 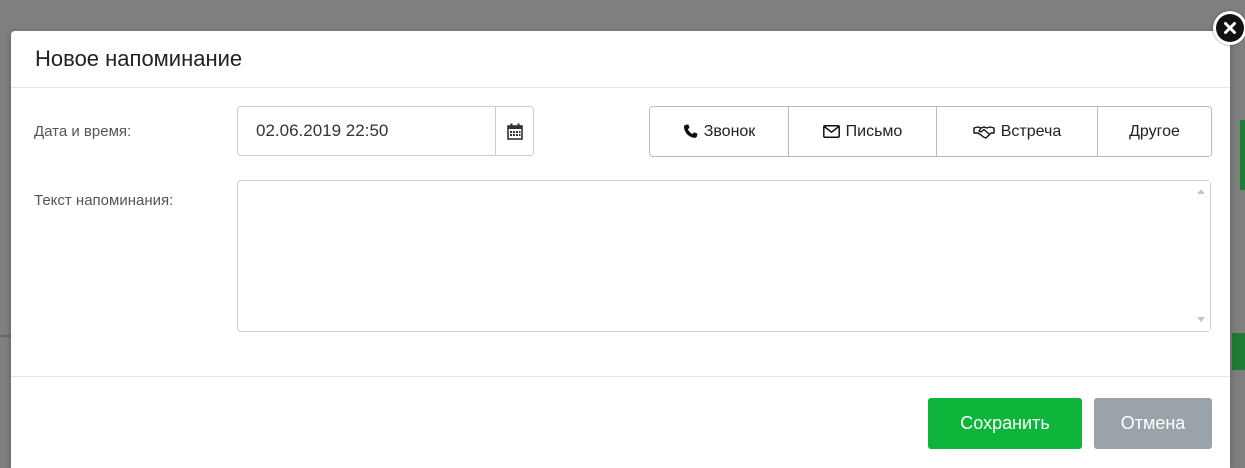 I want to click on email-type-button: Письмо, so click(x=863, y=131).